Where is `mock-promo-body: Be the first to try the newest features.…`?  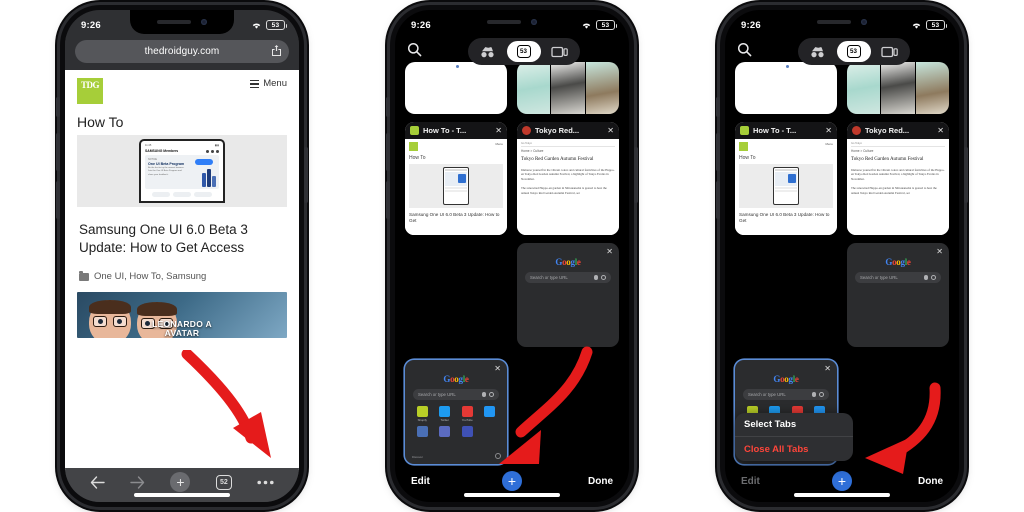 mock-promo-body: Be the first to try the newest features.… is located at coordinates (166, 171).